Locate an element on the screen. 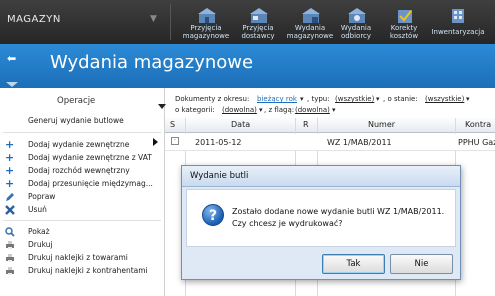  cell-date: 2011-05-12 is located at coordinates (218, 142).